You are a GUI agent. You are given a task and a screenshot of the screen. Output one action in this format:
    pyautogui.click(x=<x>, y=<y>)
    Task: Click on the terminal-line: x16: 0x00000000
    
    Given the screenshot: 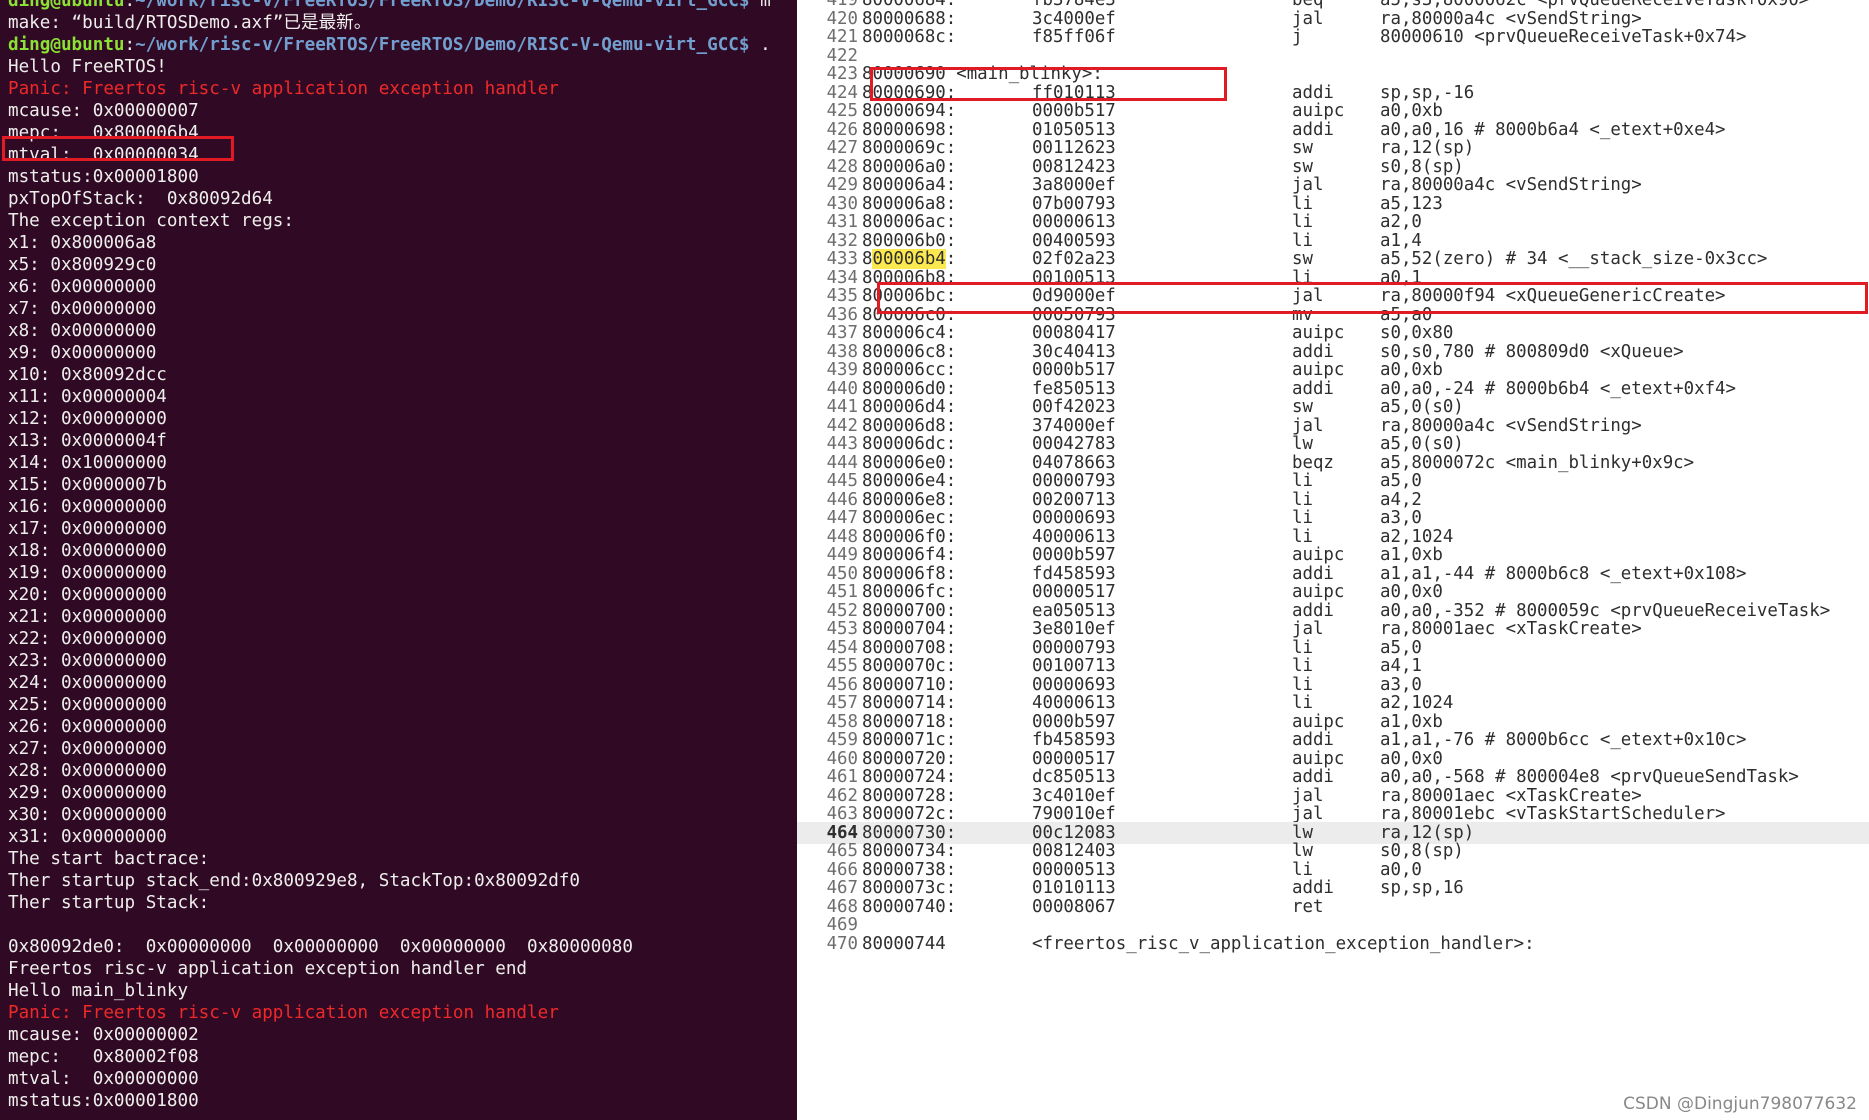 What is the action you would take?
    pyautogui.click(x=87, y=507)
    